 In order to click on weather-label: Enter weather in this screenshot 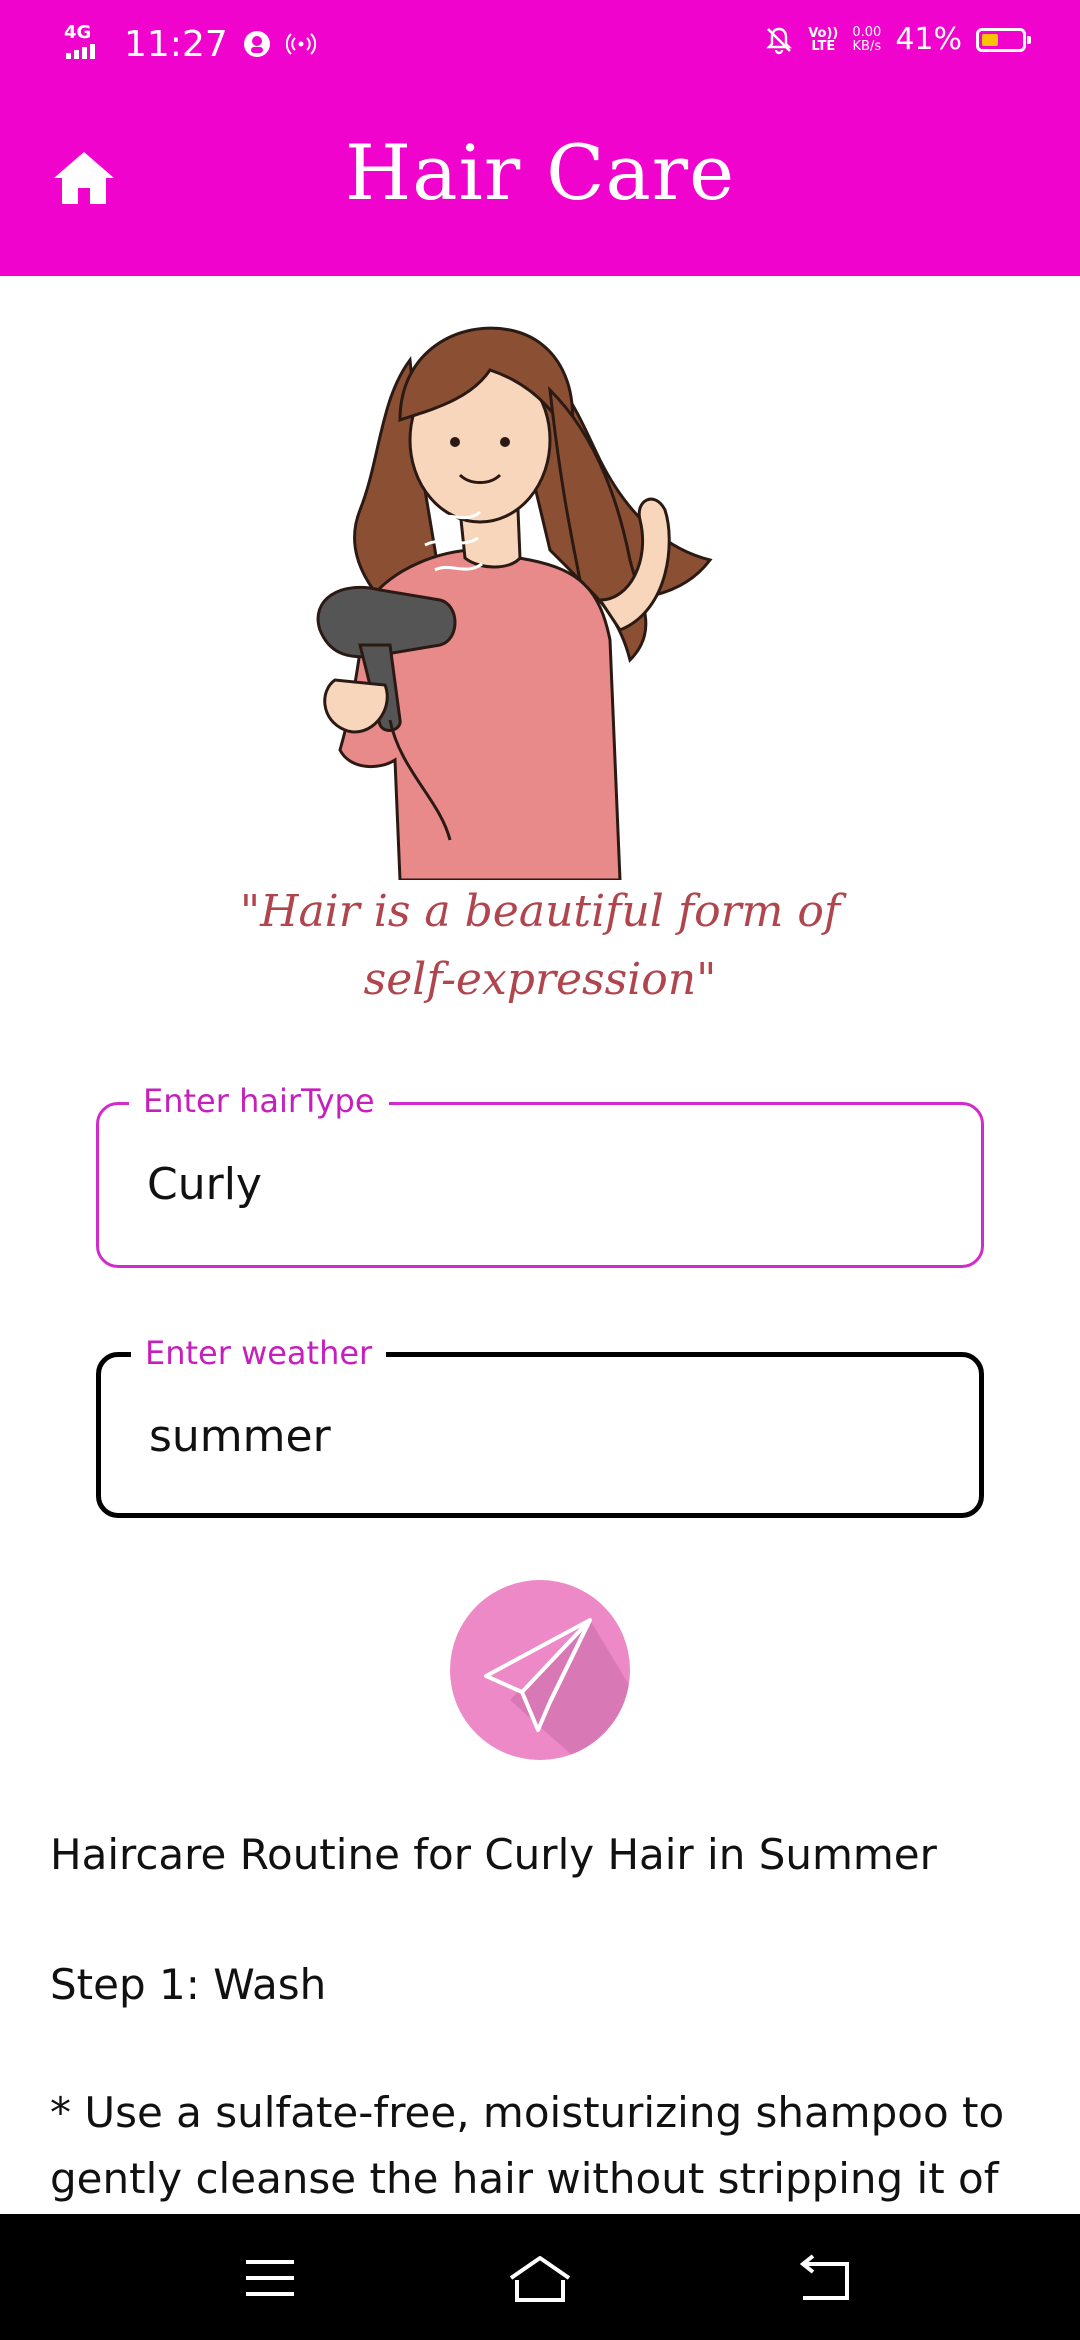, I will do `click(259, 1353)`.